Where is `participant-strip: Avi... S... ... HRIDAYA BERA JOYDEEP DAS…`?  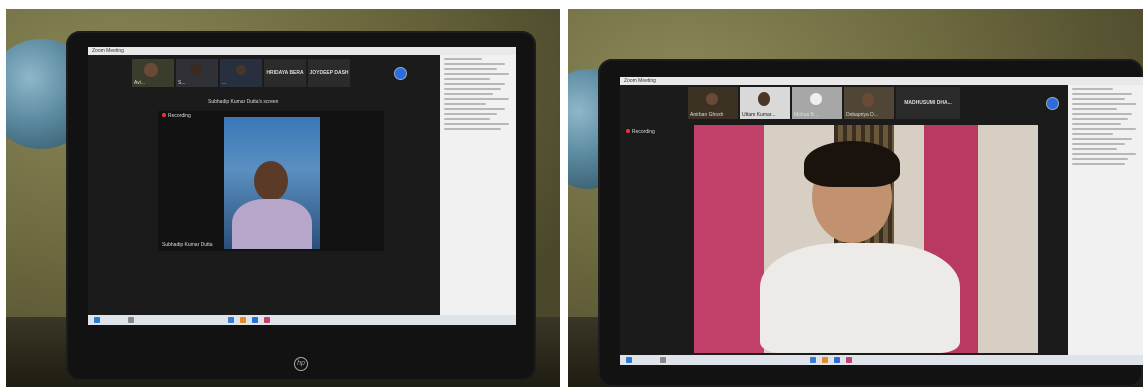
participant-strip: Avi... S... ... HRIDAYA BERA JOYDEEP DAS… is located at coordinates (241, 73).